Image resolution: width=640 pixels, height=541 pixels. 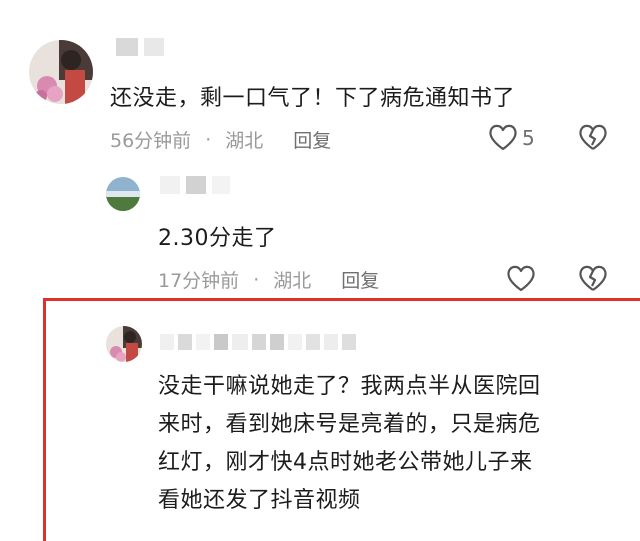 I want to click on comment2-username-mosaic, so click(x=195, y=185).